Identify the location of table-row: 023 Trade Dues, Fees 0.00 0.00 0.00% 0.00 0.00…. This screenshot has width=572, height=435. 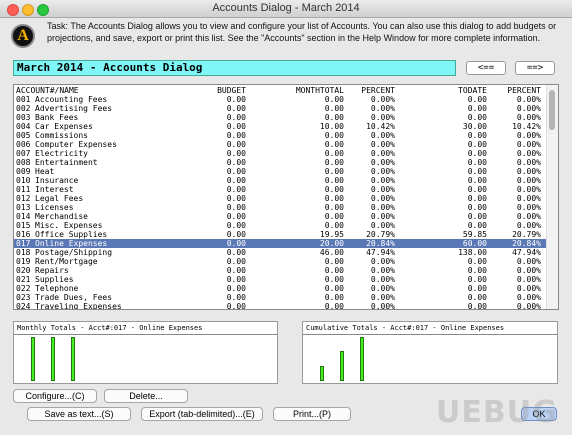
(281, 297).